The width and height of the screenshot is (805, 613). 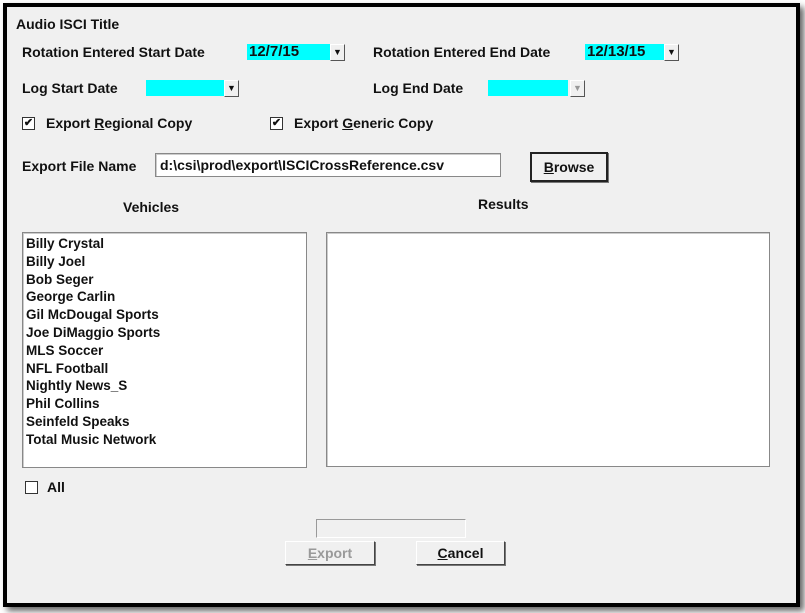 I want to click on export-file-label: Export File Name, so click(x=79, y=166).